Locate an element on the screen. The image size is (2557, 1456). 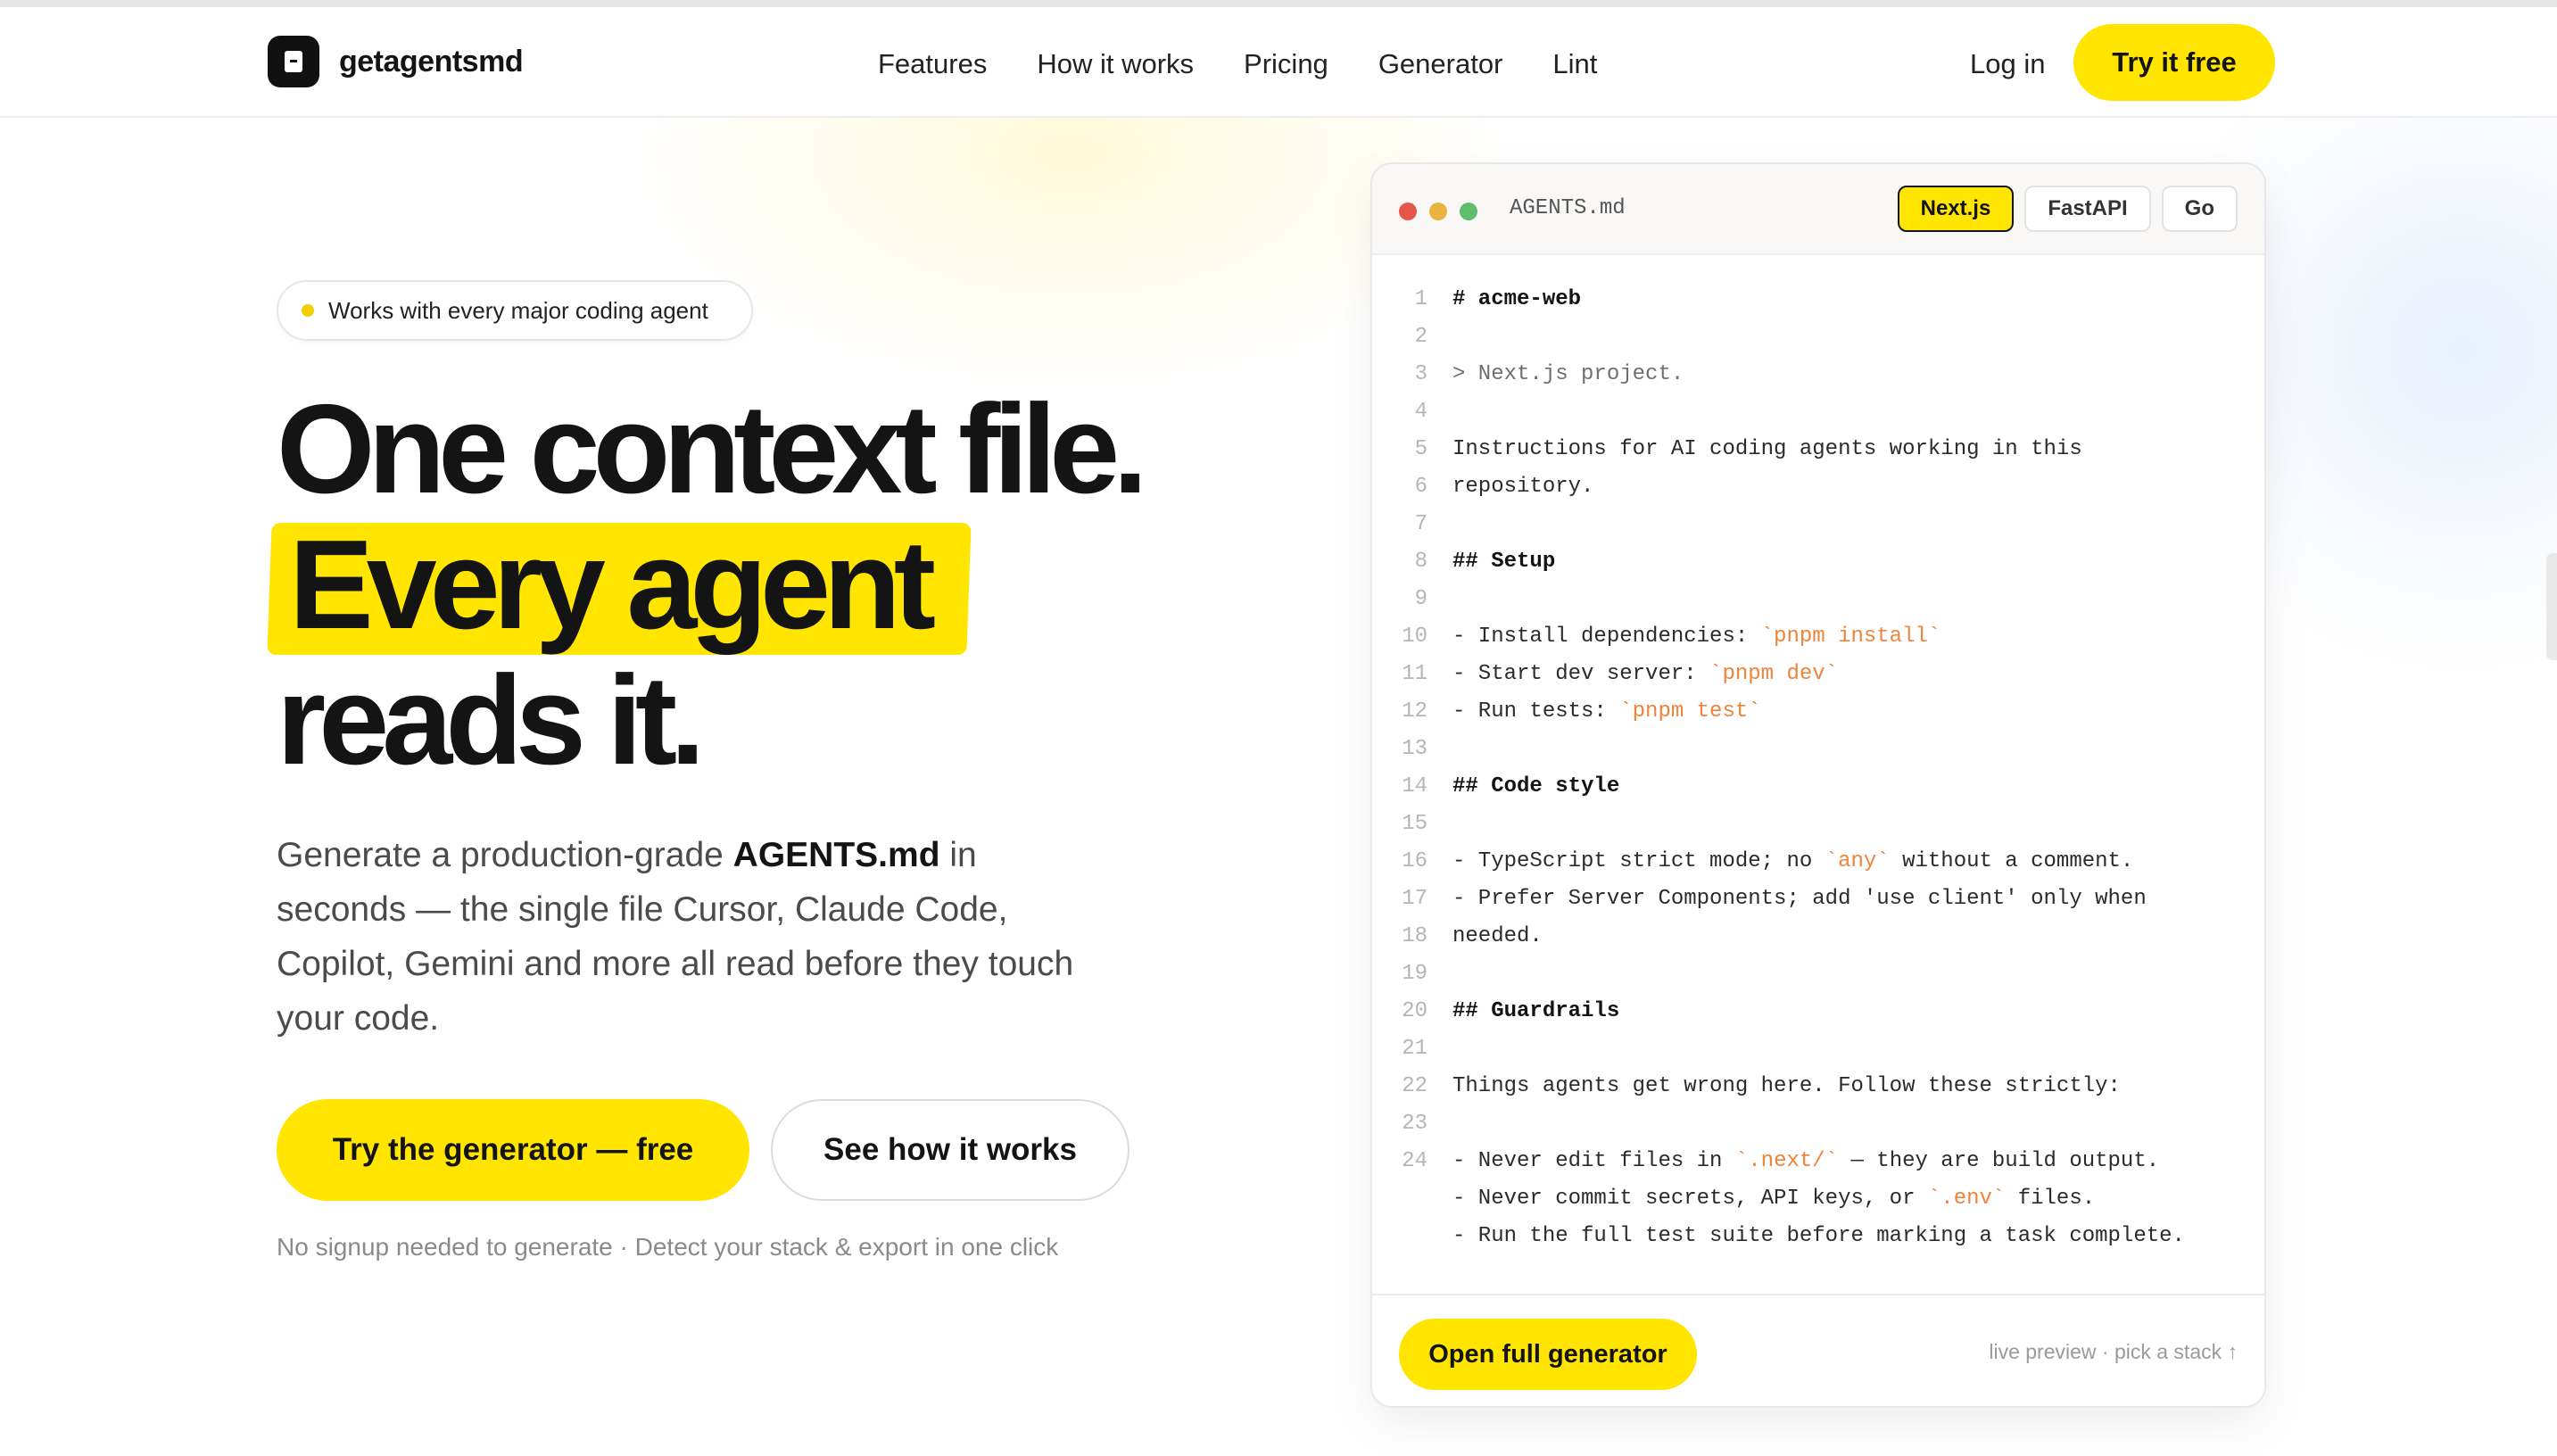
line-content: ## Code style is located at coordinates (1536, 786).